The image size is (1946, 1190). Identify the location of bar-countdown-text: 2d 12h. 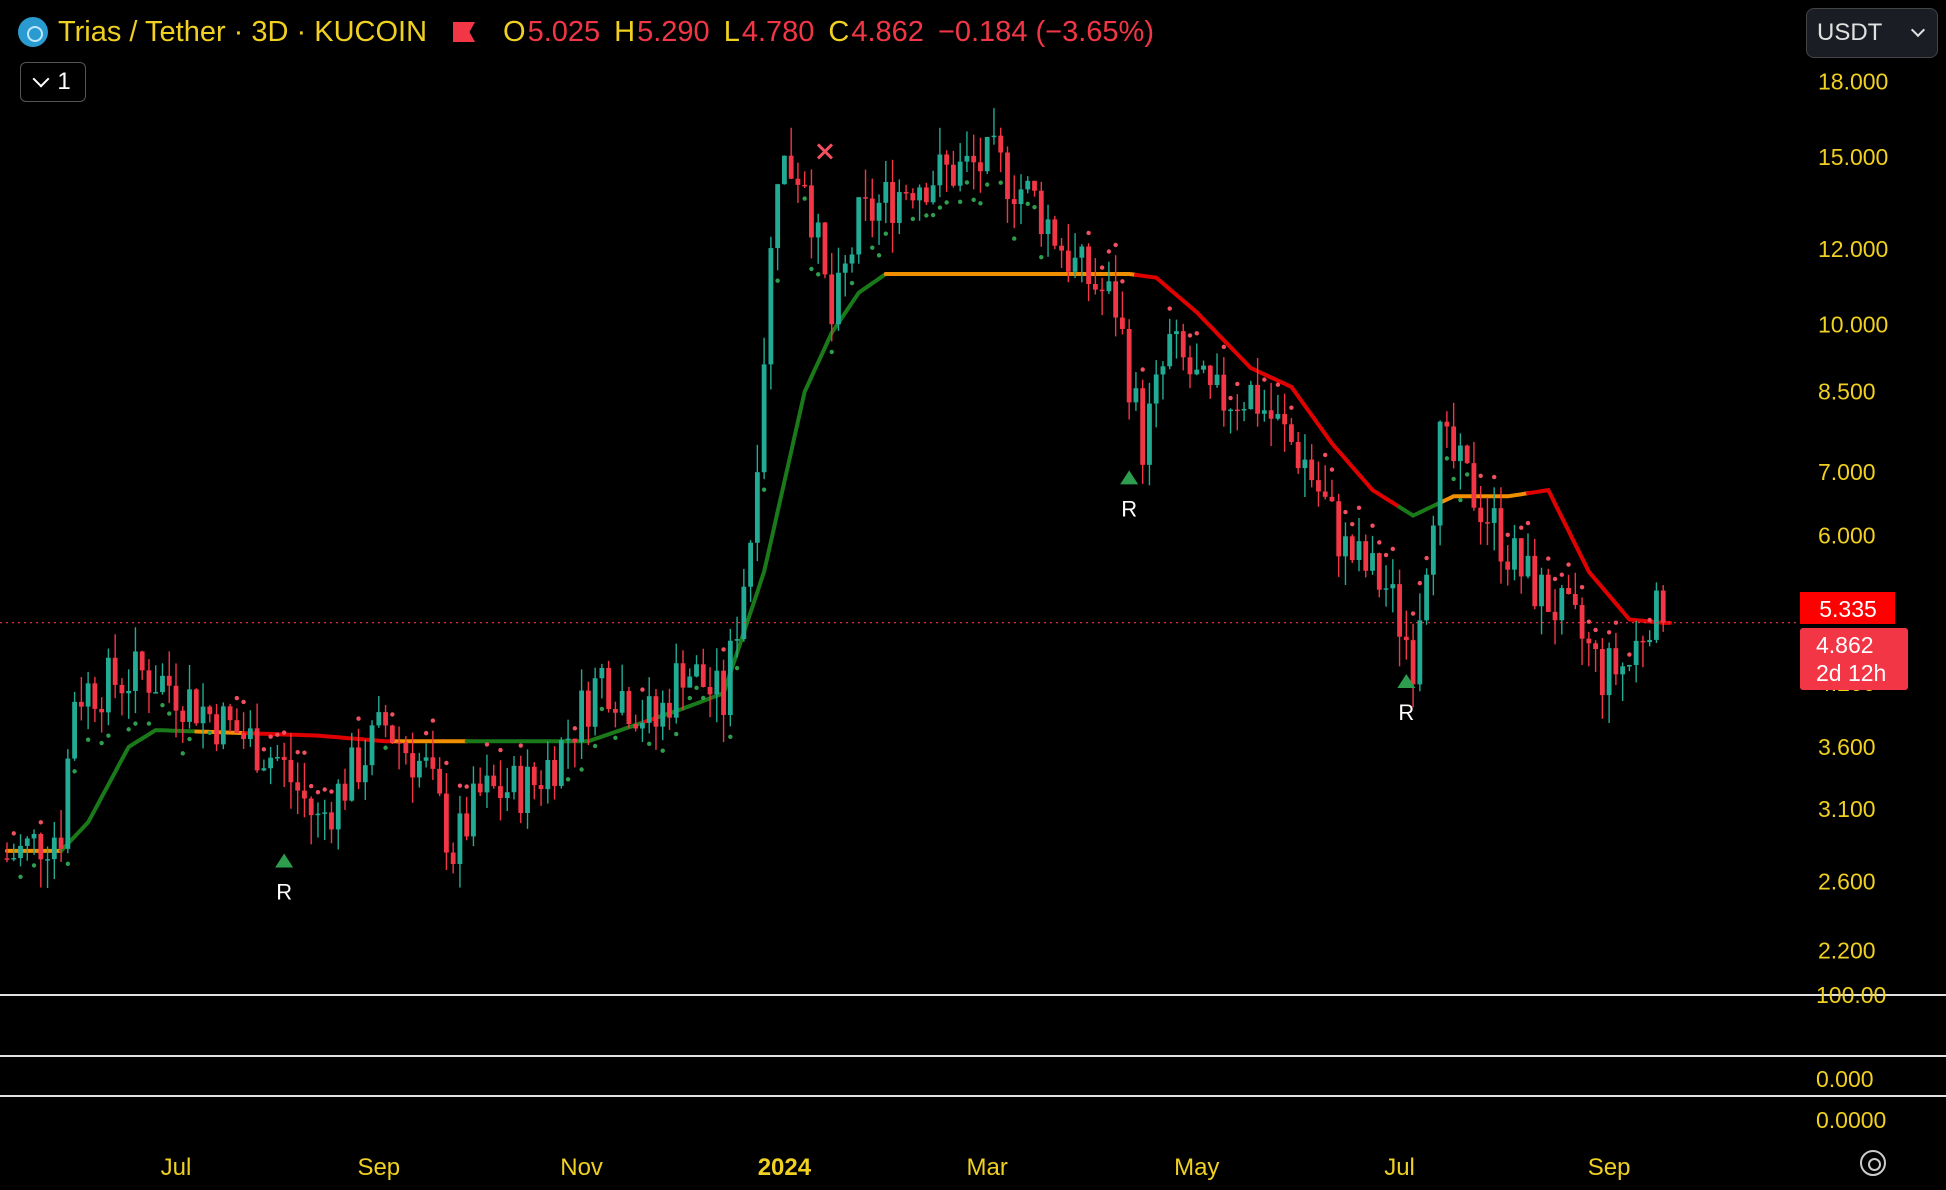
(1851, 673).